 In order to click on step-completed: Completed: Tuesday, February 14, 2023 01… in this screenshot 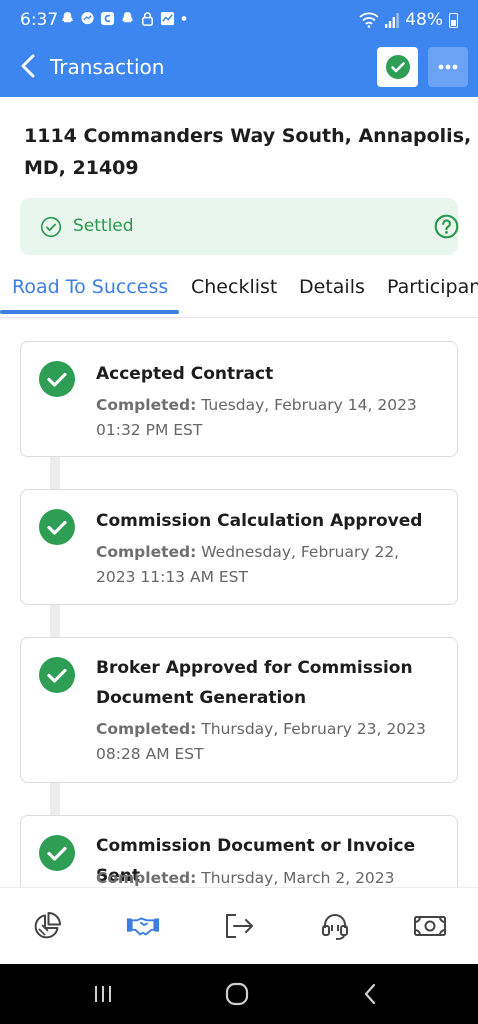, I will do `click(268, 418)`.